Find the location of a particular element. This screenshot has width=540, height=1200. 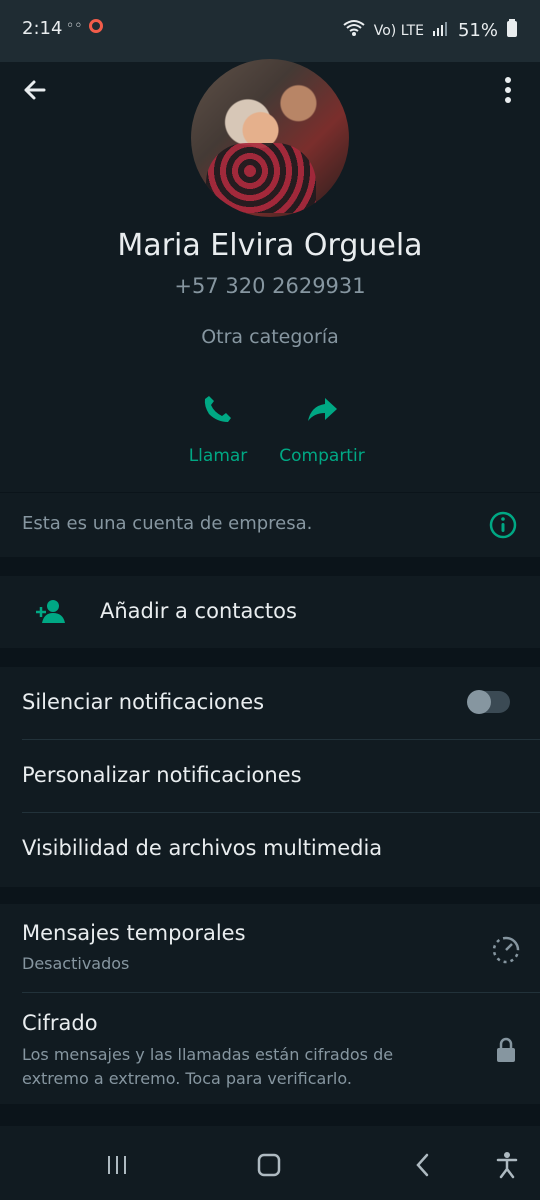

share-action: Compartir is located at coordinates (322, 428).